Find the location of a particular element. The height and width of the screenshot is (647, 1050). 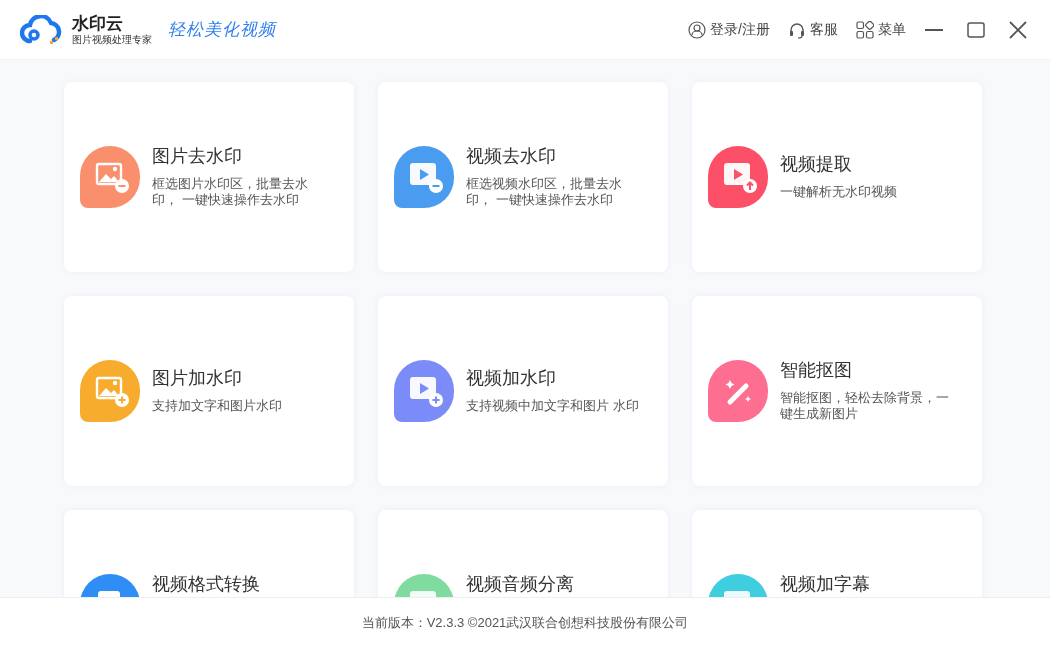

tool-card: 图片去水印 框选图片水印区，批量去水印， 一键快速操作去水印 is located at coordinates (209, 177).